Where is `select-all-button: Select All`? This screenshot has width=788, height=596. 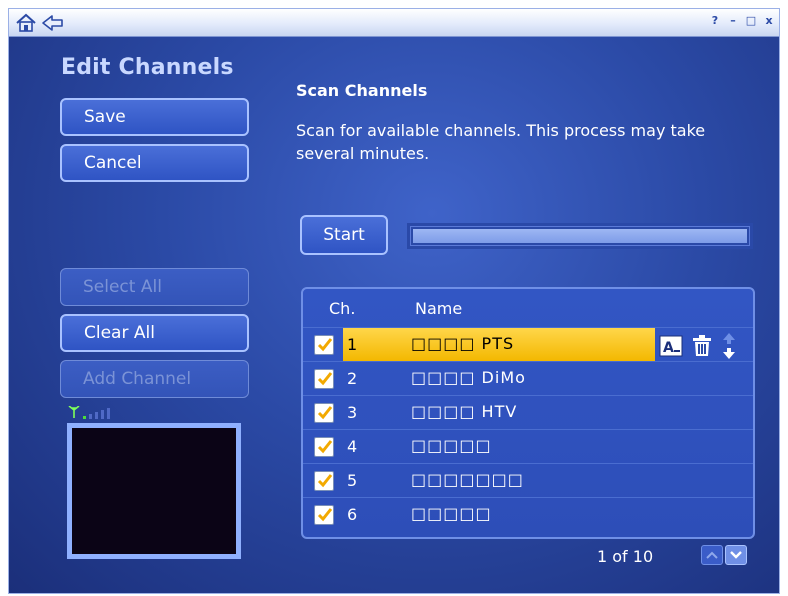 select-all-button: Select All is located at coordinates (154, 287).